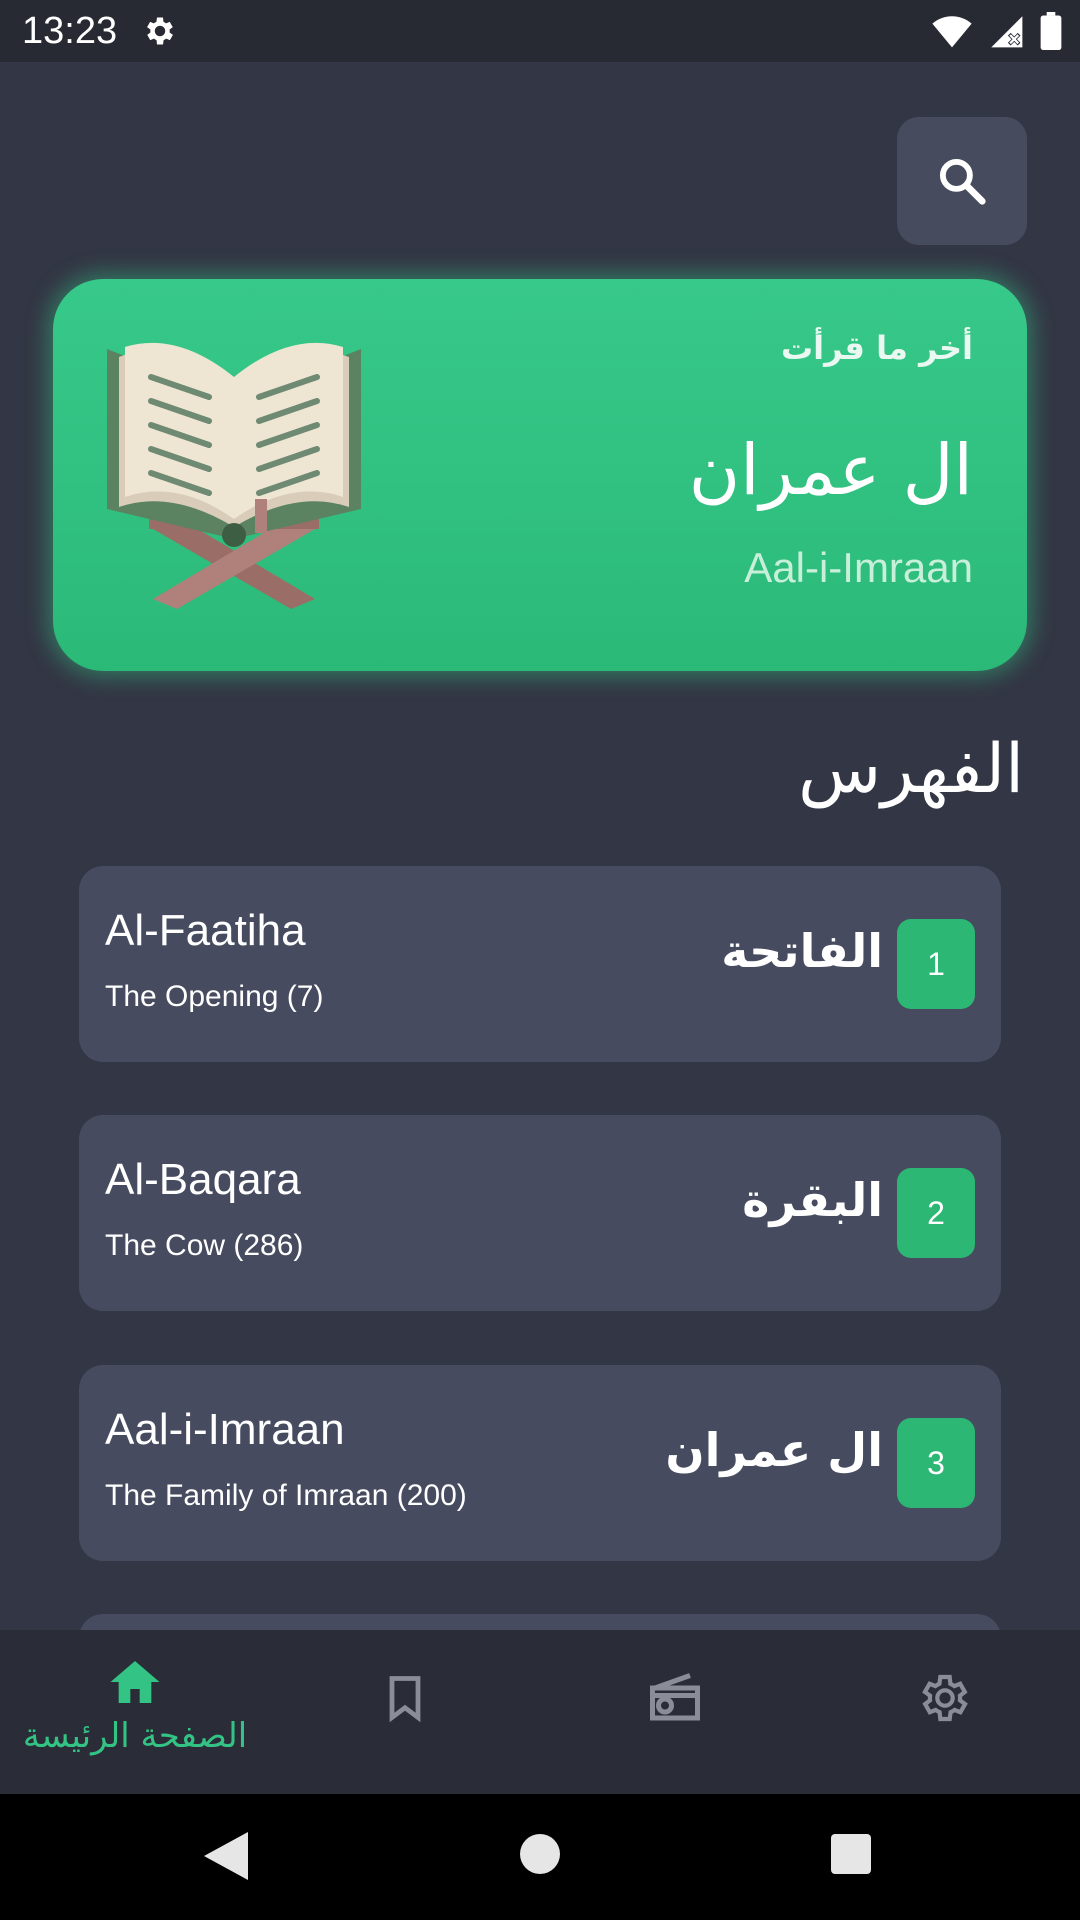  Describe the element at coordinates (540, 1854) in the screenshot. I see `home-circle-icon` at that location.